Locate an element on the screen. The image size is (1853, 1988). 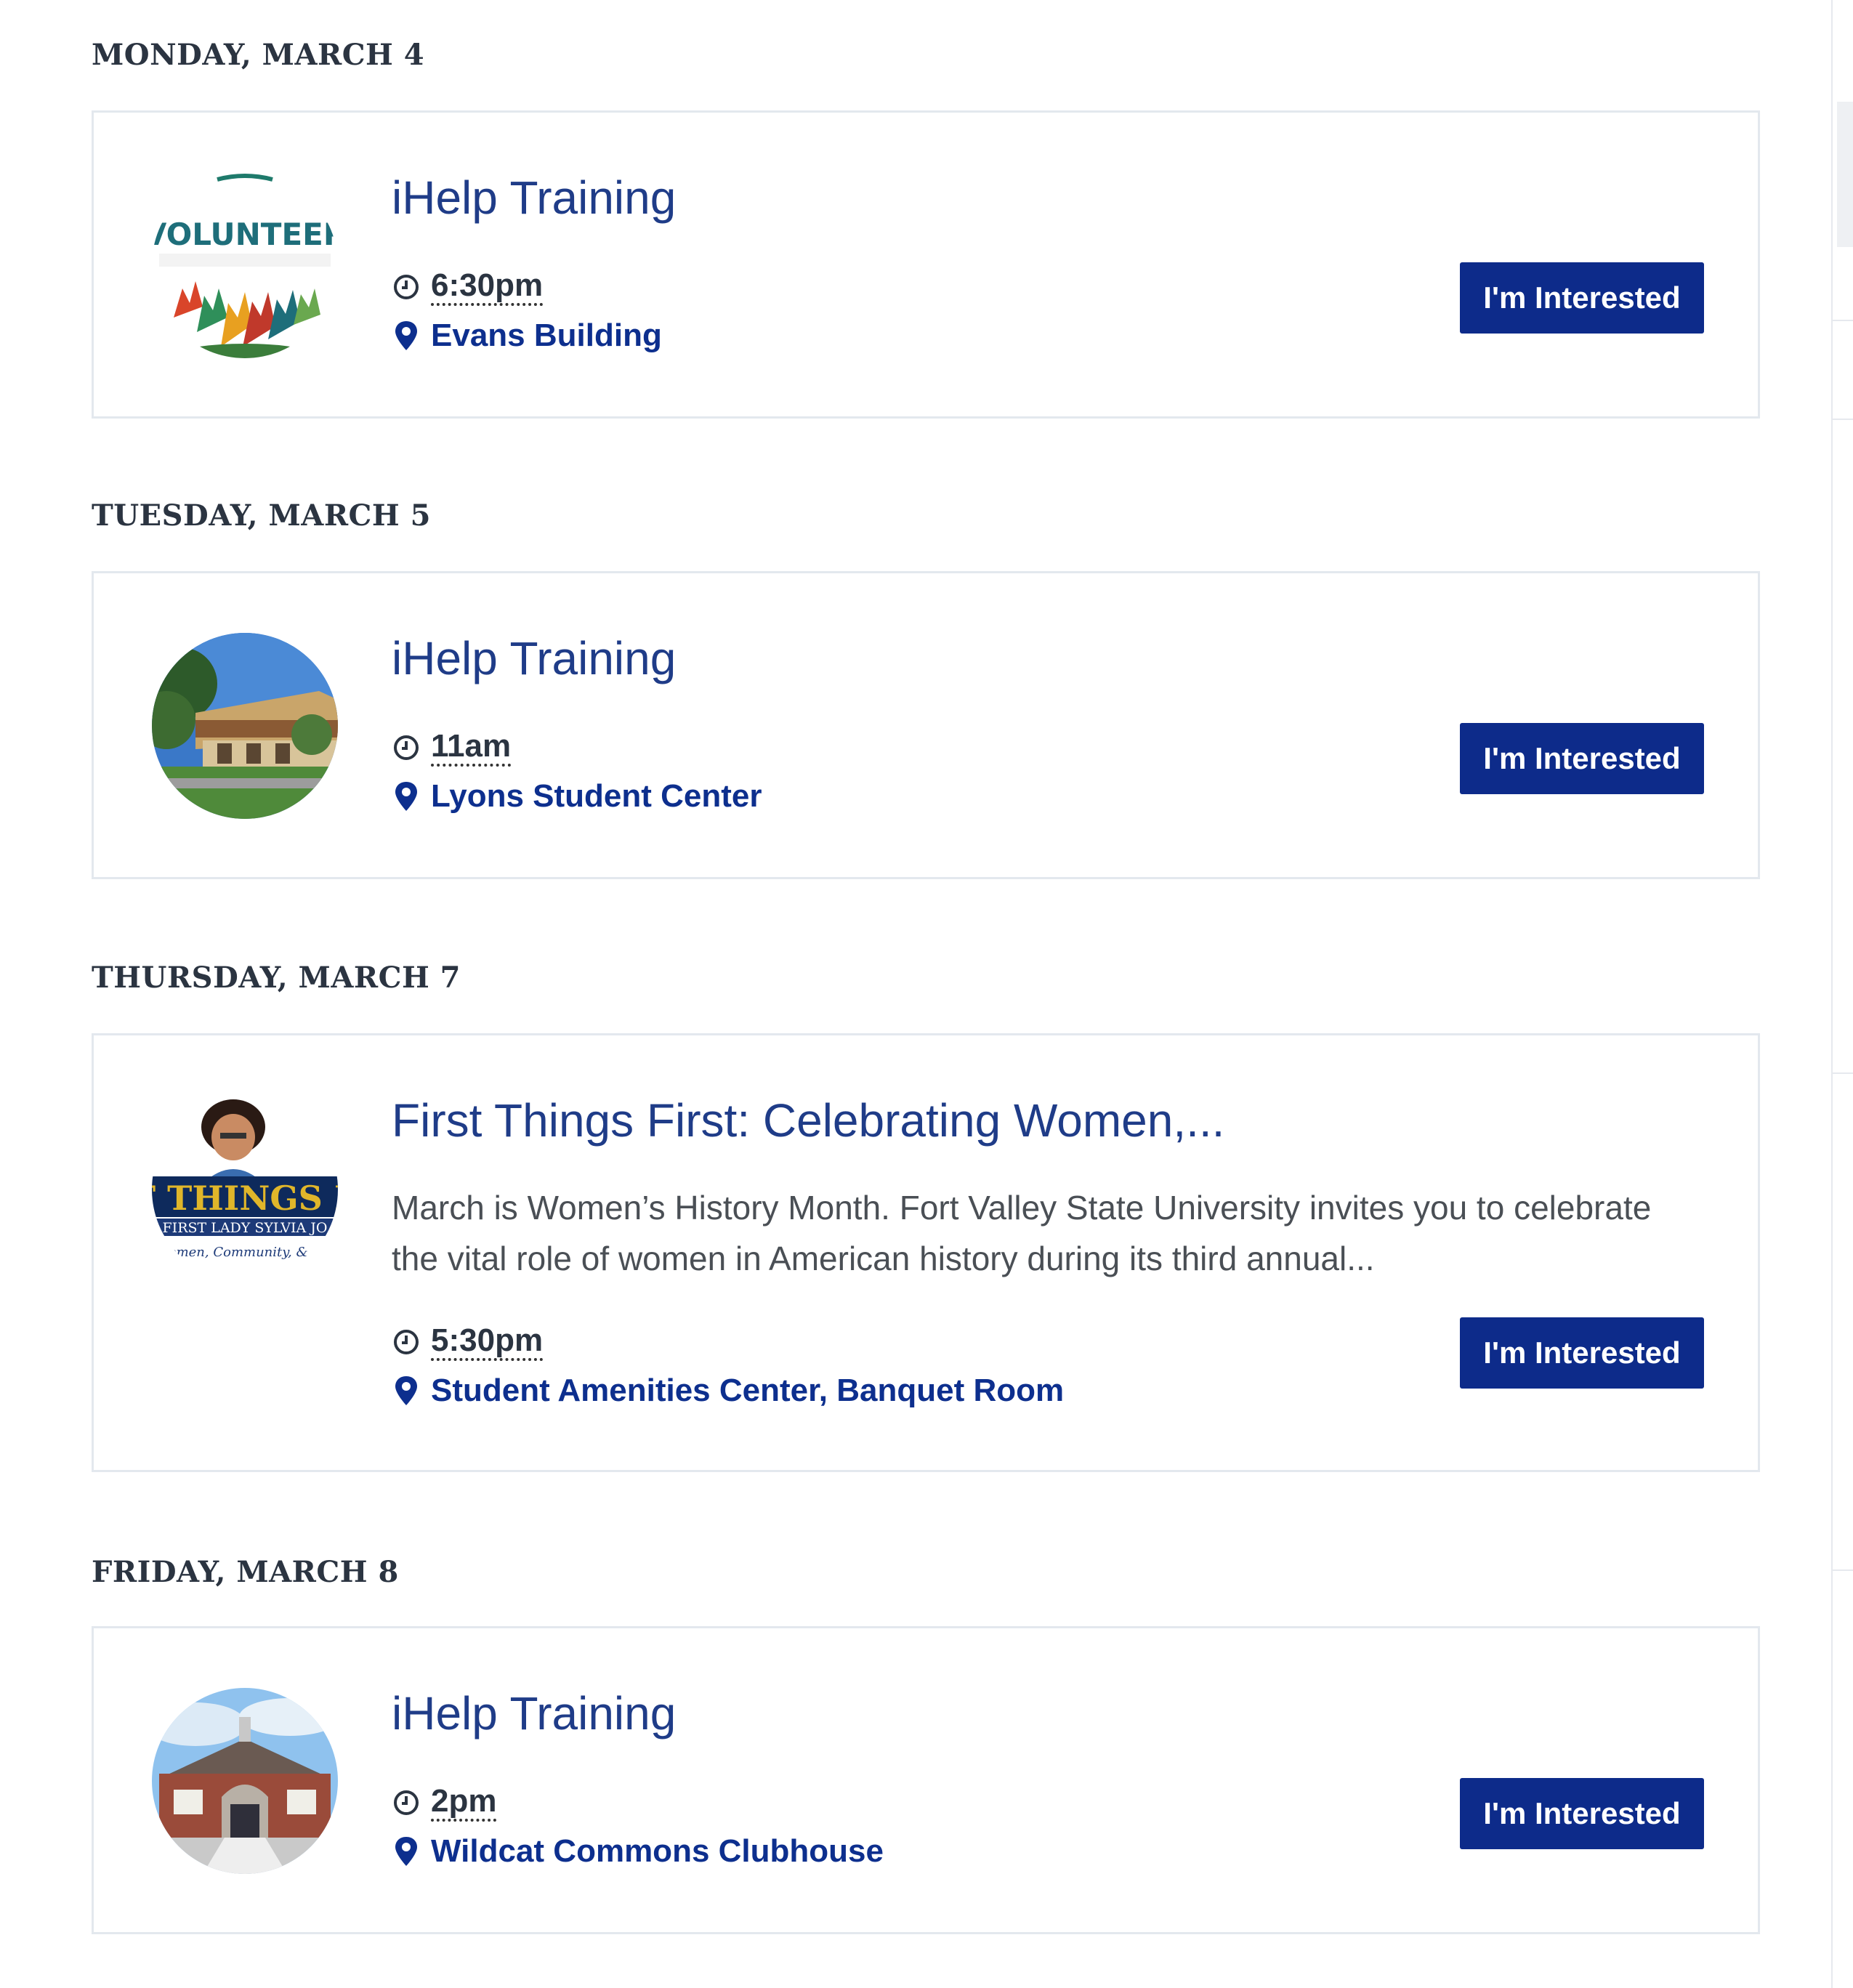
event-location: Student Amenities Center, Banquet Room is located at coordinates (728, 1391).